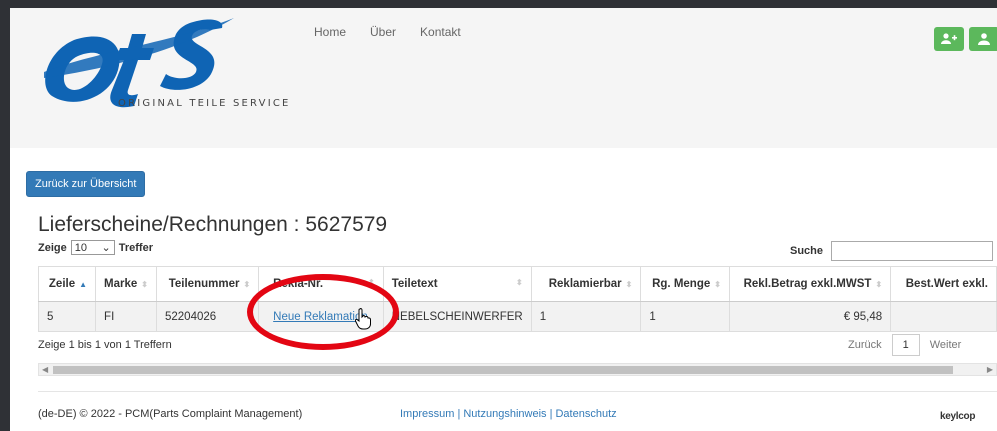  What do you see at coordinates (912, 251) in the screenshot?
I see `search-input` at bounding box center [912, 251].